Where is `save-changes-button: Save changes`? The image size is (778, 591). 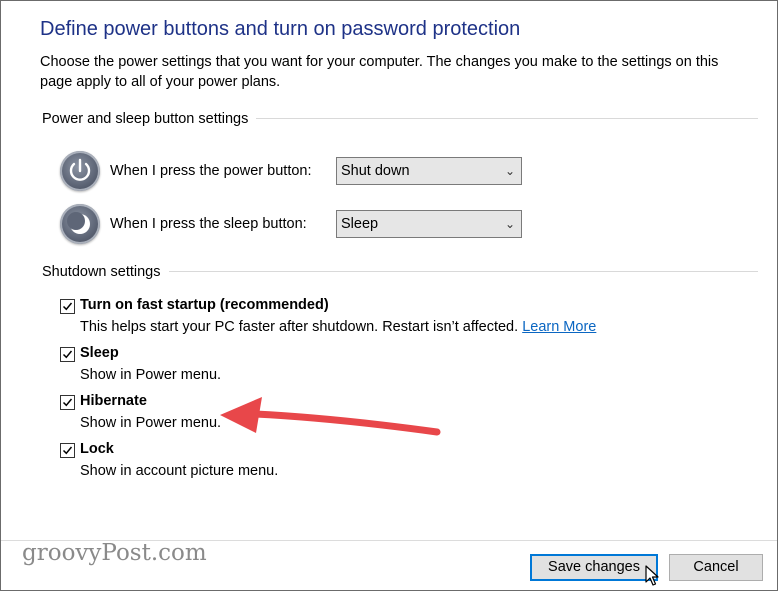
save-changes-button: Save changes is located at coordinates (594, 567).